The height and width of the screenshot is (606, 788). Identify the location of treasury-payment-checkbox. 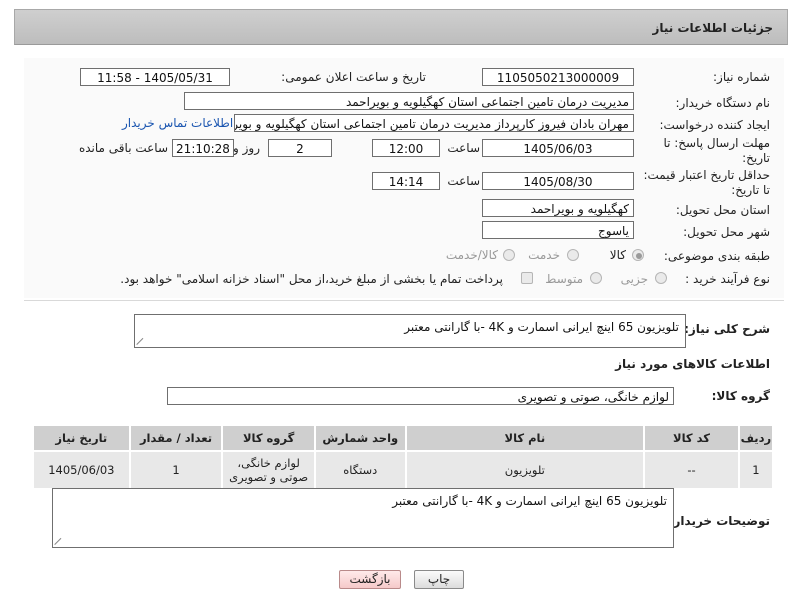
(527, 278).